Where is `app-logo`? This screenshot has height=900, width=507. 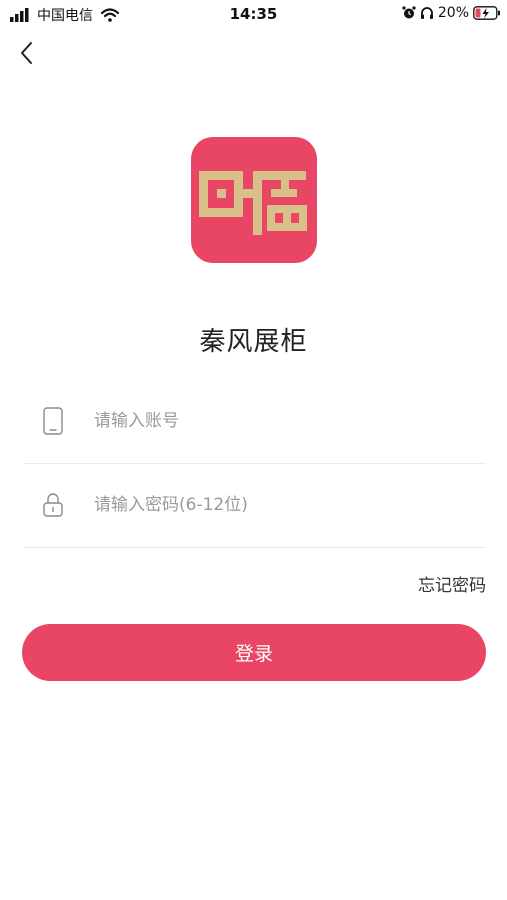 app-logo is located at coordinates (254, 200).